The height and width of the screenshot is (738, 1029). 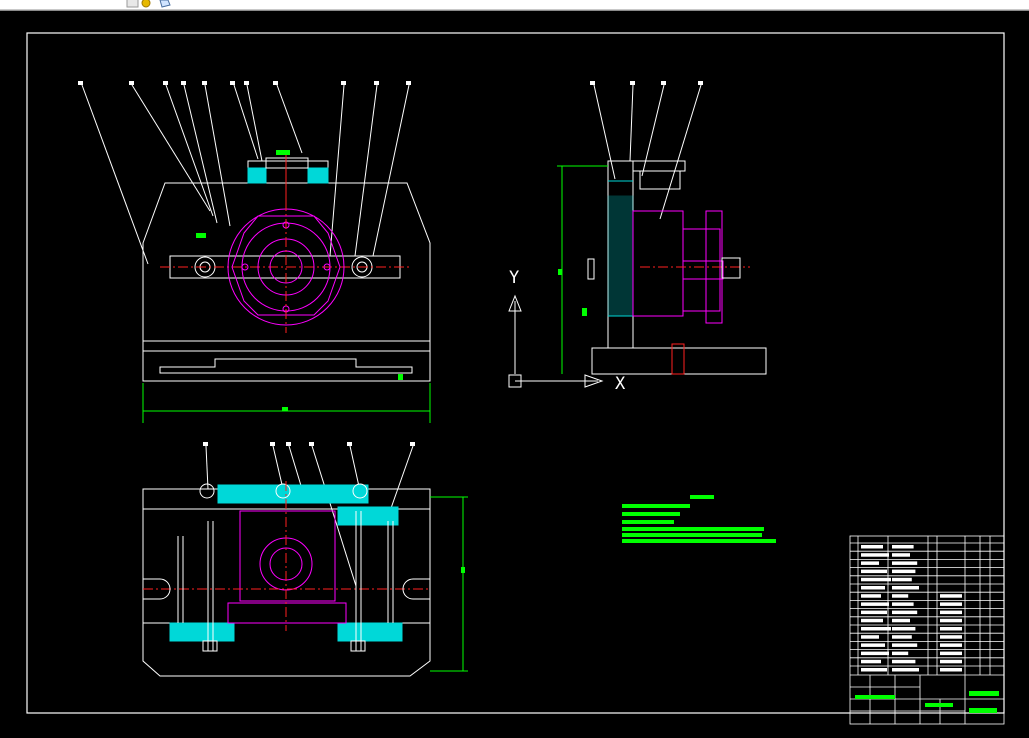 I want to click on side-view: Y X, so click(x=637, y=237).